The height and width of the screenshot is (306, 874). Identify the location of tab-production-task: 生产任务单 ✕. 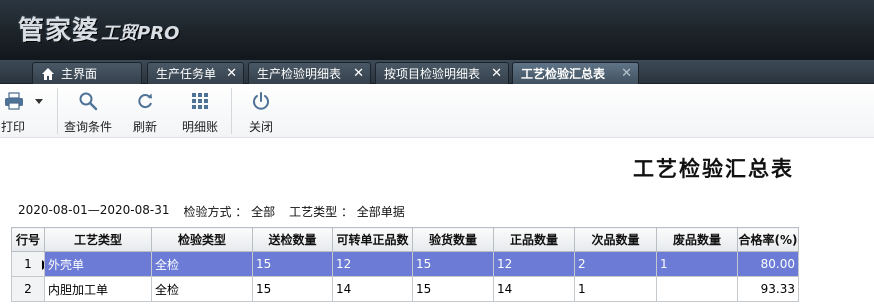
(195, 73).